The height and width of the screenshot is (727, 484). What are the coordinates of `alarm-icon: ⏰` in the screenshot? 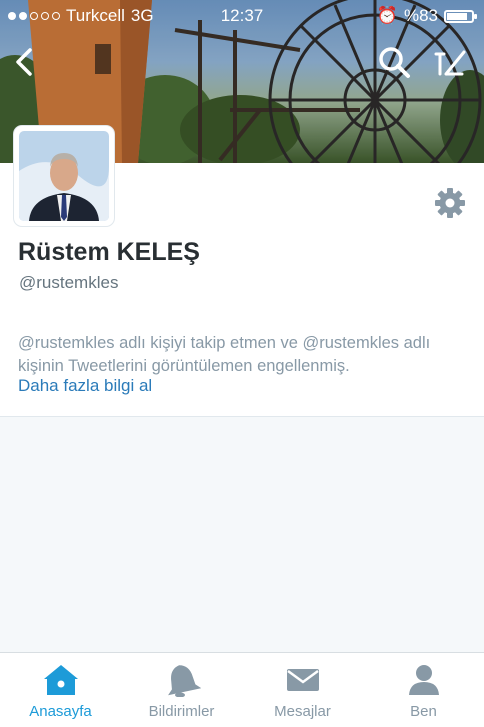 It's located at (387, 15).